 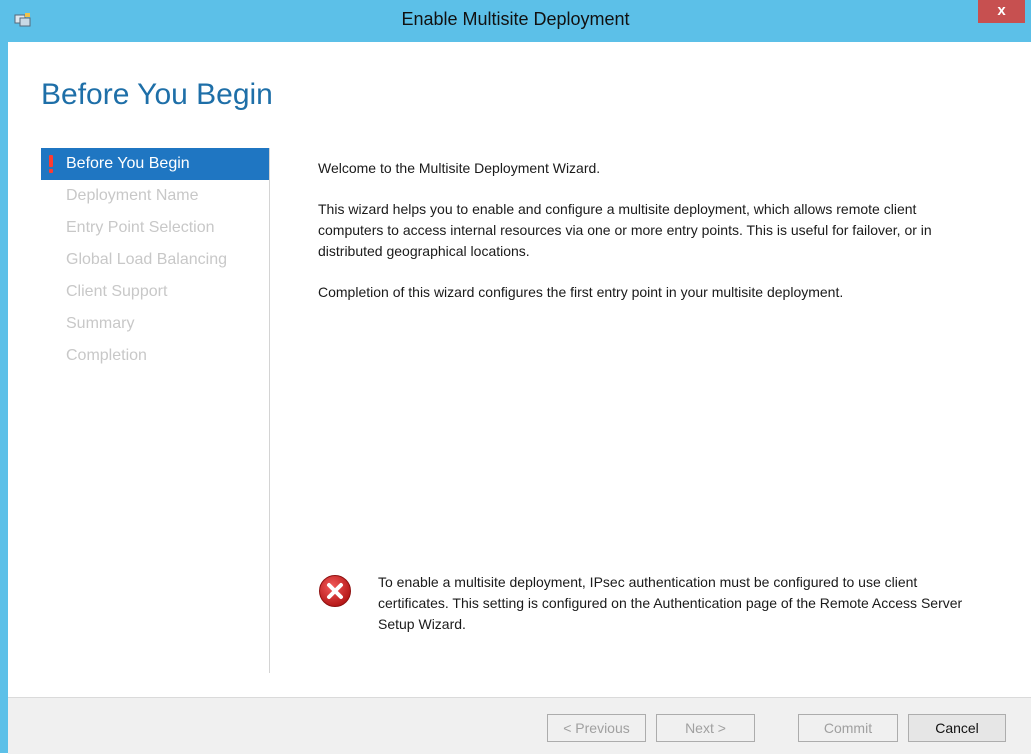 I want to click on nav-divider, so click(x=269, y=410).